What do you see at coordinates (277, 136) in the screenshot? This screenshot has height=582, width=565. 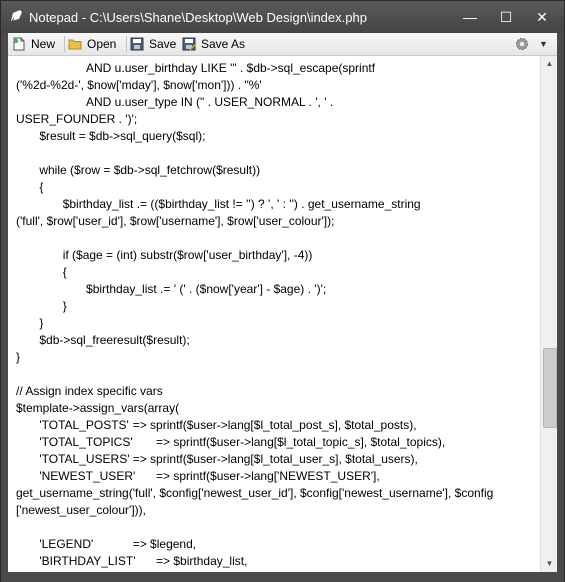 I see `code-line: $result = $db->sql_query($sql);` at bounding box center [277, 136].